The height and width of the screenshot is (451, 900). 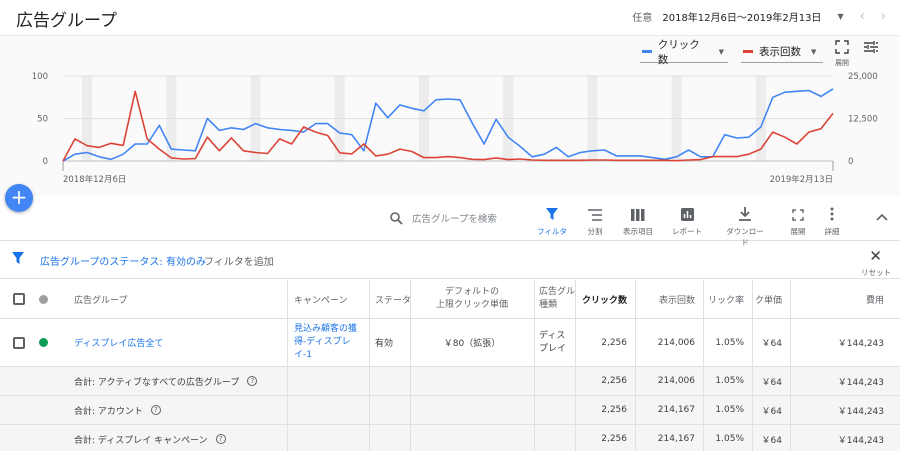 I want to click on default-max-cpc-cell: ￥80（拡張）, so click(x=472, y=342).